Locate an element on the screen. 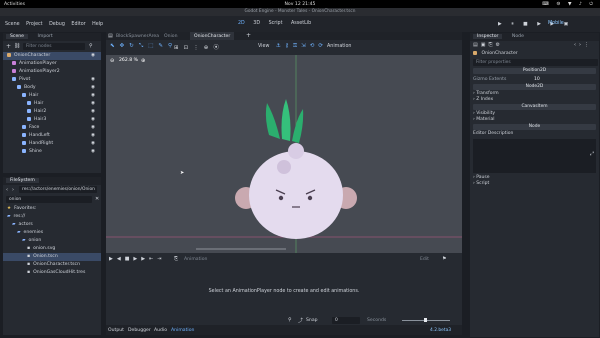 The height and width of the screenshot is (338, 600). zoom-in-icon: ⊕ is located at coordinates (143, 61).